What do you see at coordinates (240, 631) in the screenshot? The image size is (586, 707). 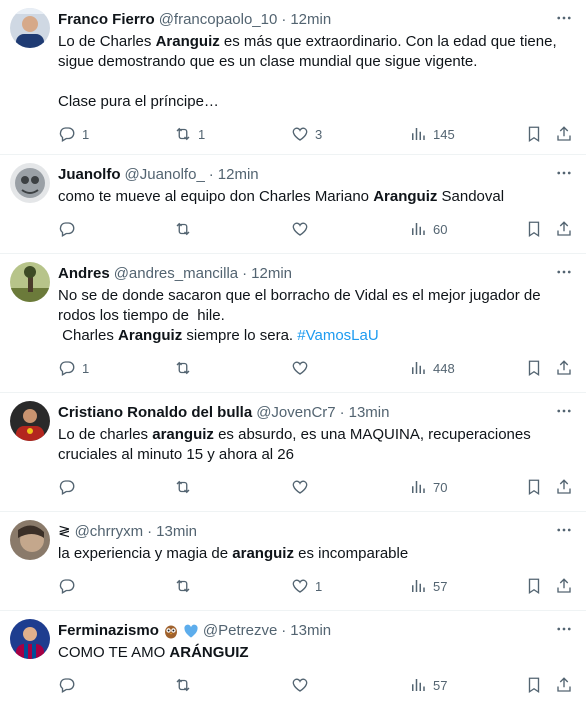 I see `author-handle: @Petrezve` at bounding box center [240, 631].